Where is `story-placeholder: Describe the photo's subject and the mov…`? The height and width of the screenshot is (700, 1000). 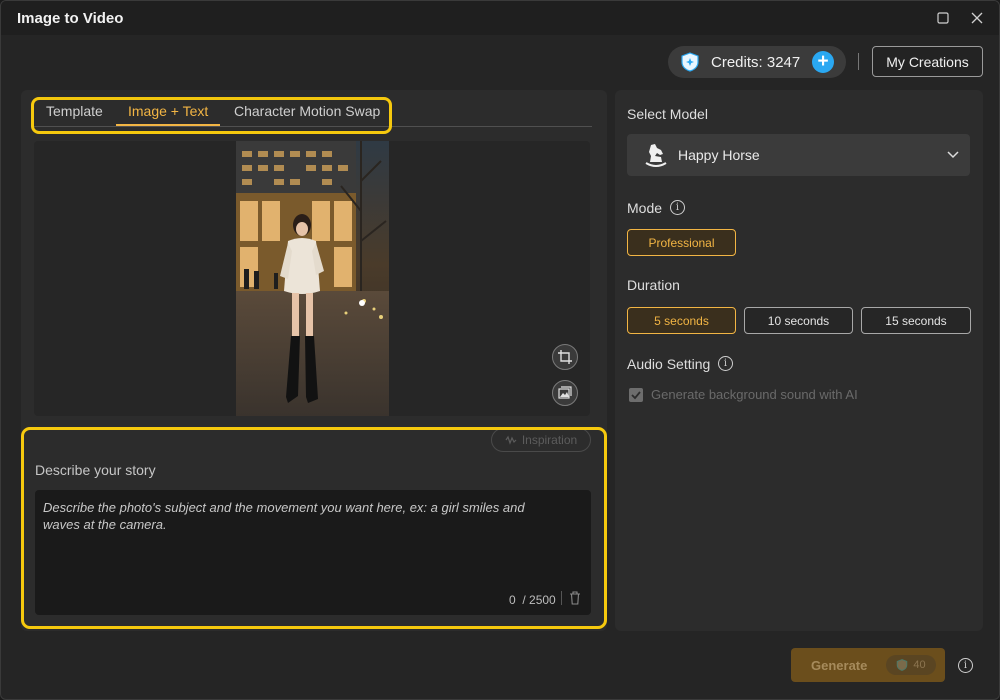
story-placeholder: Describe the photo's subject and the mov… is located at coordinates (284, 516).